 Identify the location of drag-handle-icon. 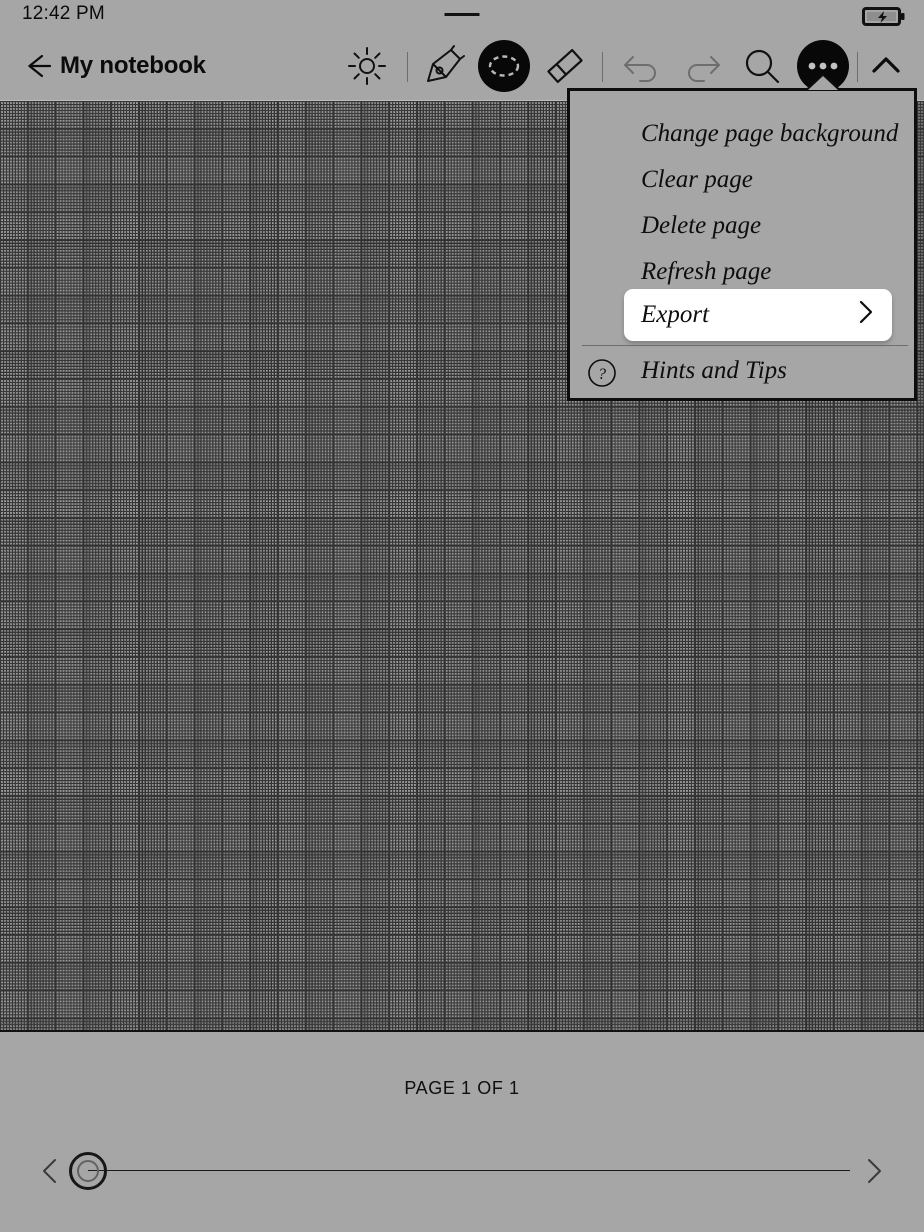
(462, 14).